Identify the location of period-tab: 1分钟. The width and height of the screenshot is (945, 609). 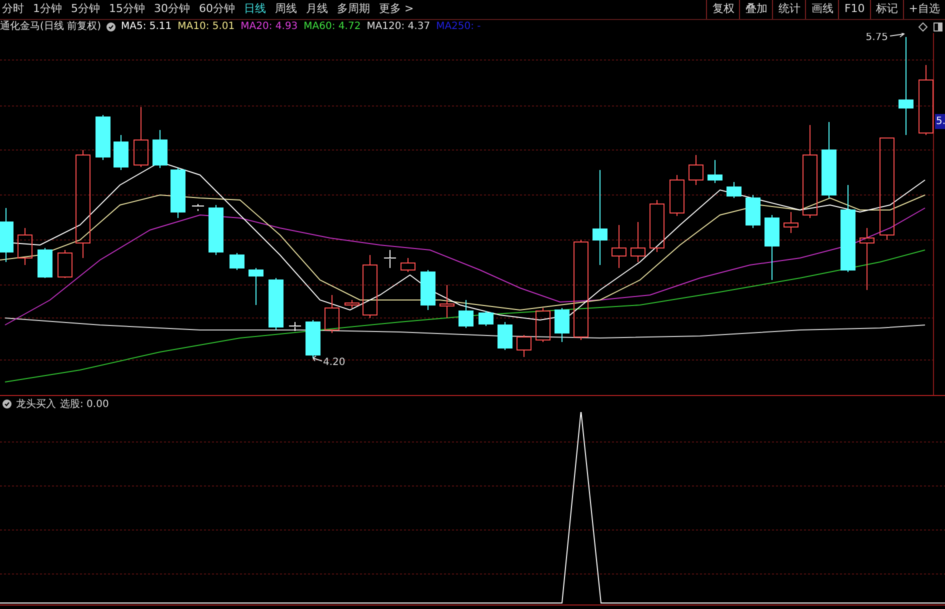
(47, 9).